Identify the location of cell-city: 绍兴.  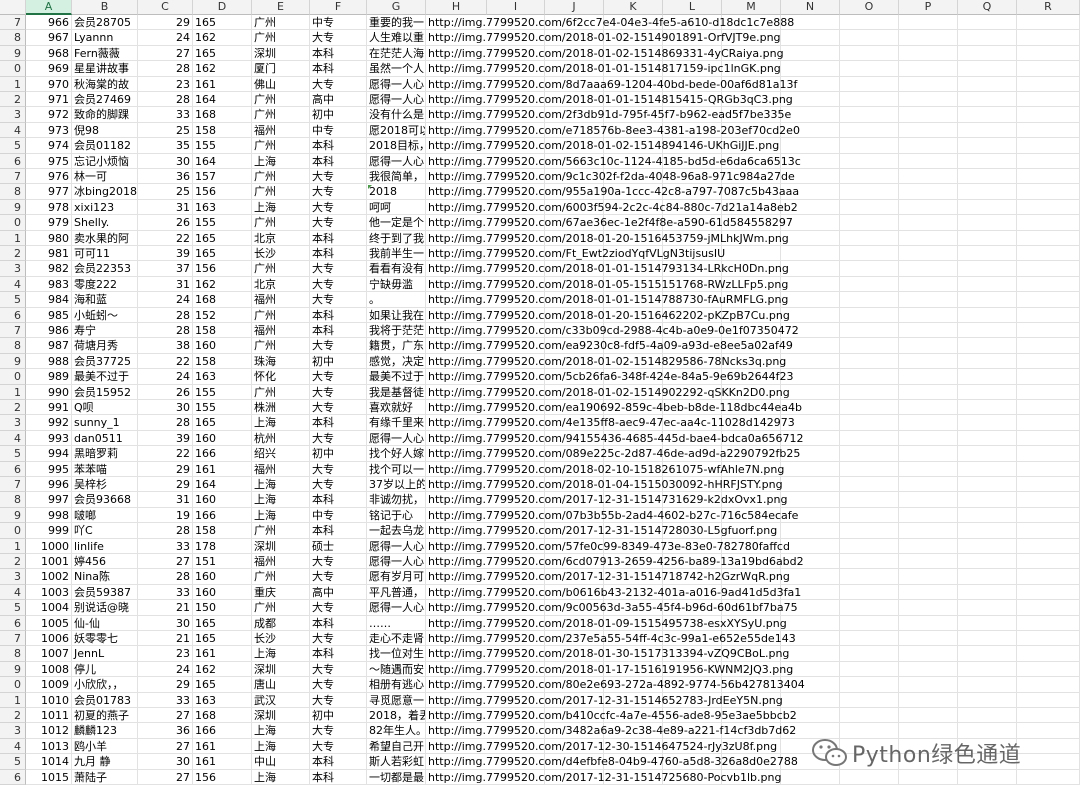
(281, 454).